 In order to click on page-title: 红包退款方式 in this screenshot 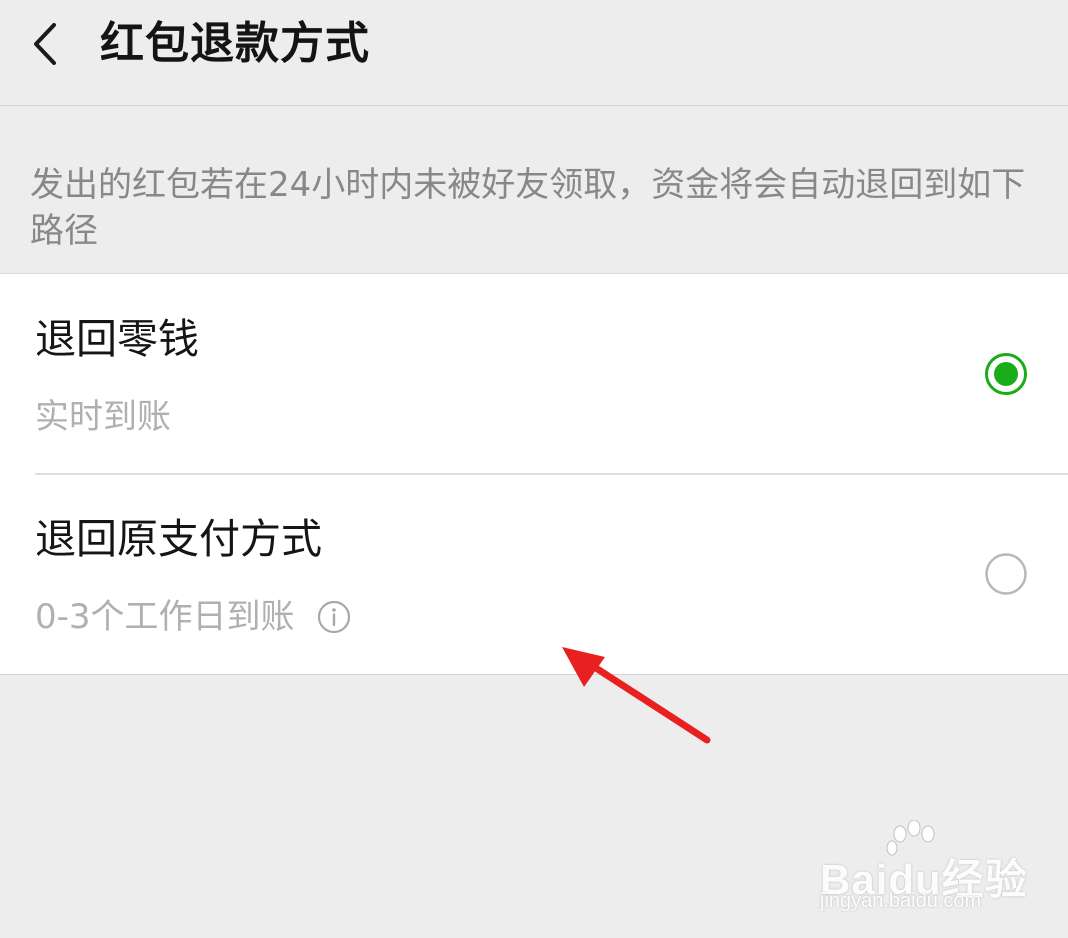, I will do `click(235, 43)`.